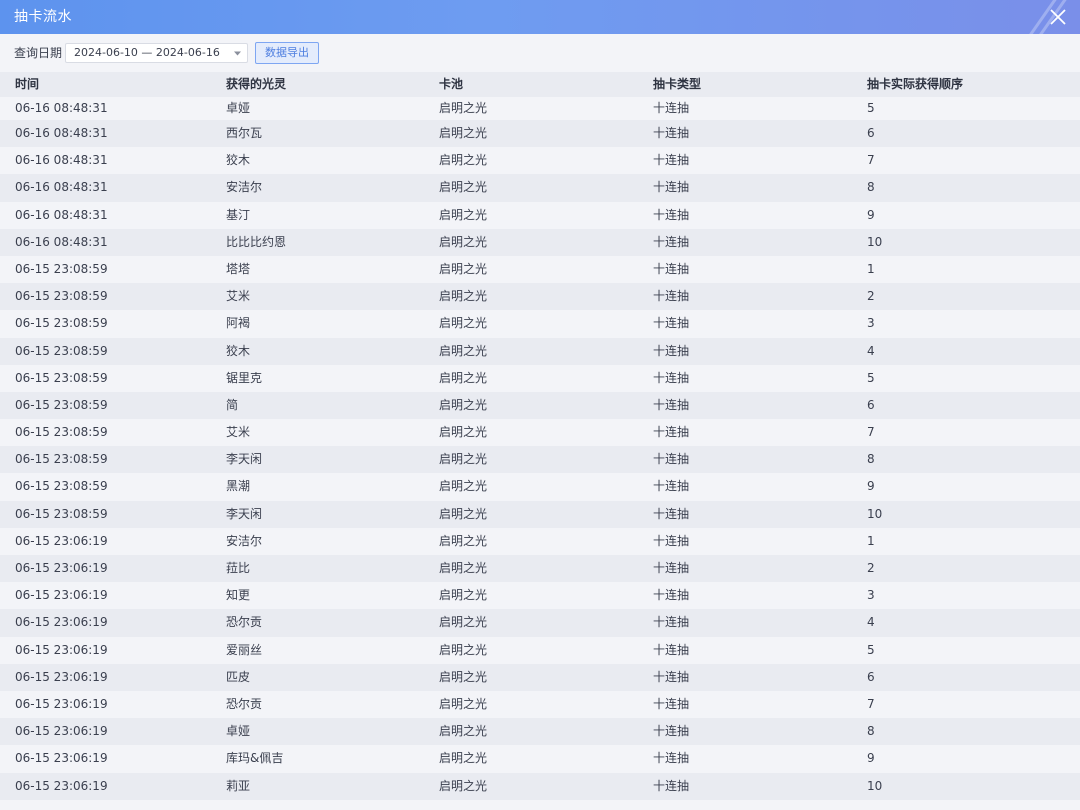 This screenshot has height=810, width=1080. Describe the element at coordinates (540, 297) in the screenshot. I see `table-row: 06-15 23:08:59 艾米 启明之光 十连抽 2` at that location.